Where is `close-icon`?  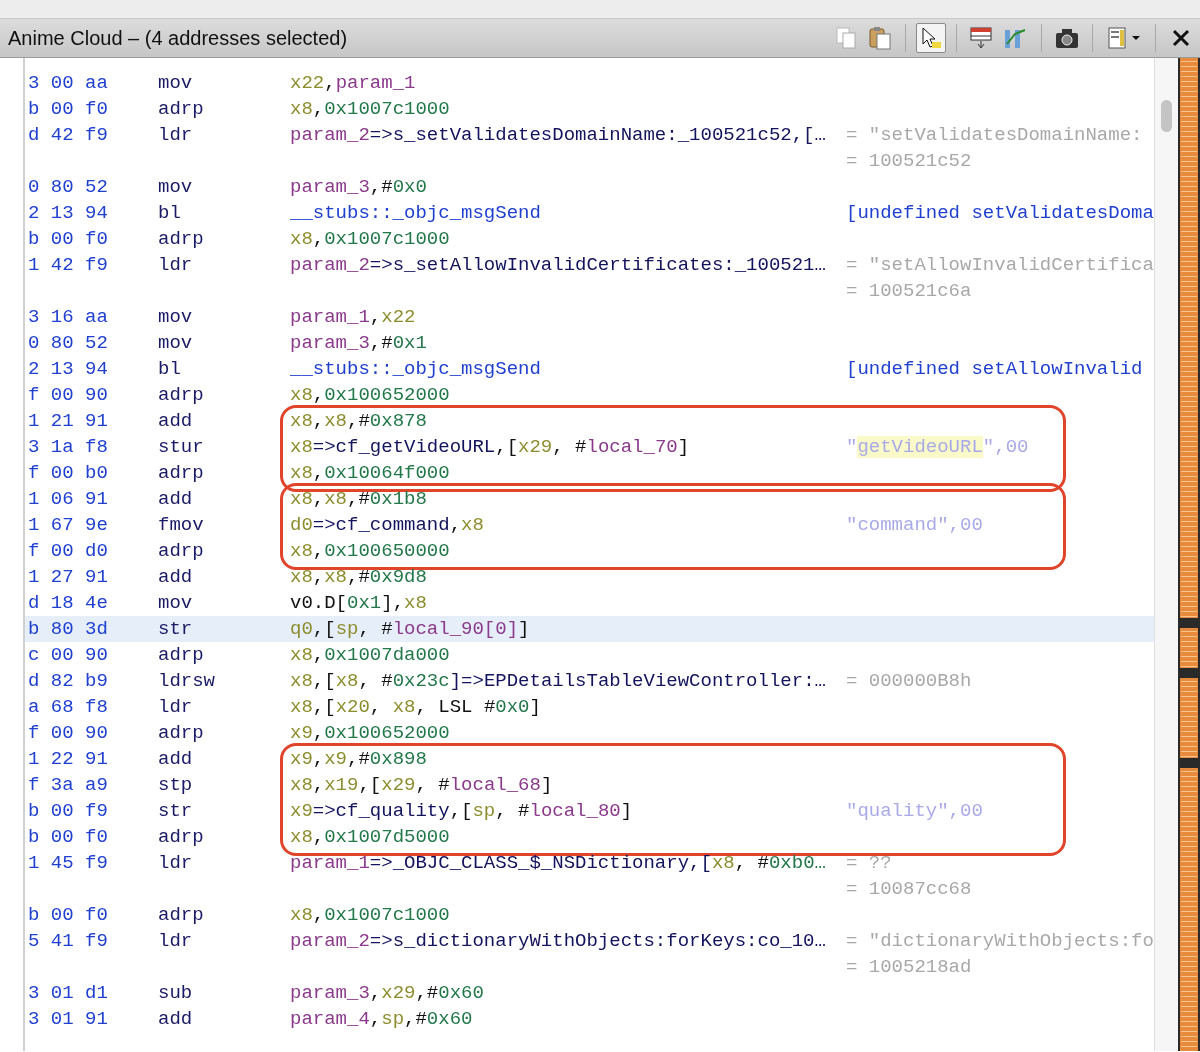
close-icon is located at coordinates (1181, 38).